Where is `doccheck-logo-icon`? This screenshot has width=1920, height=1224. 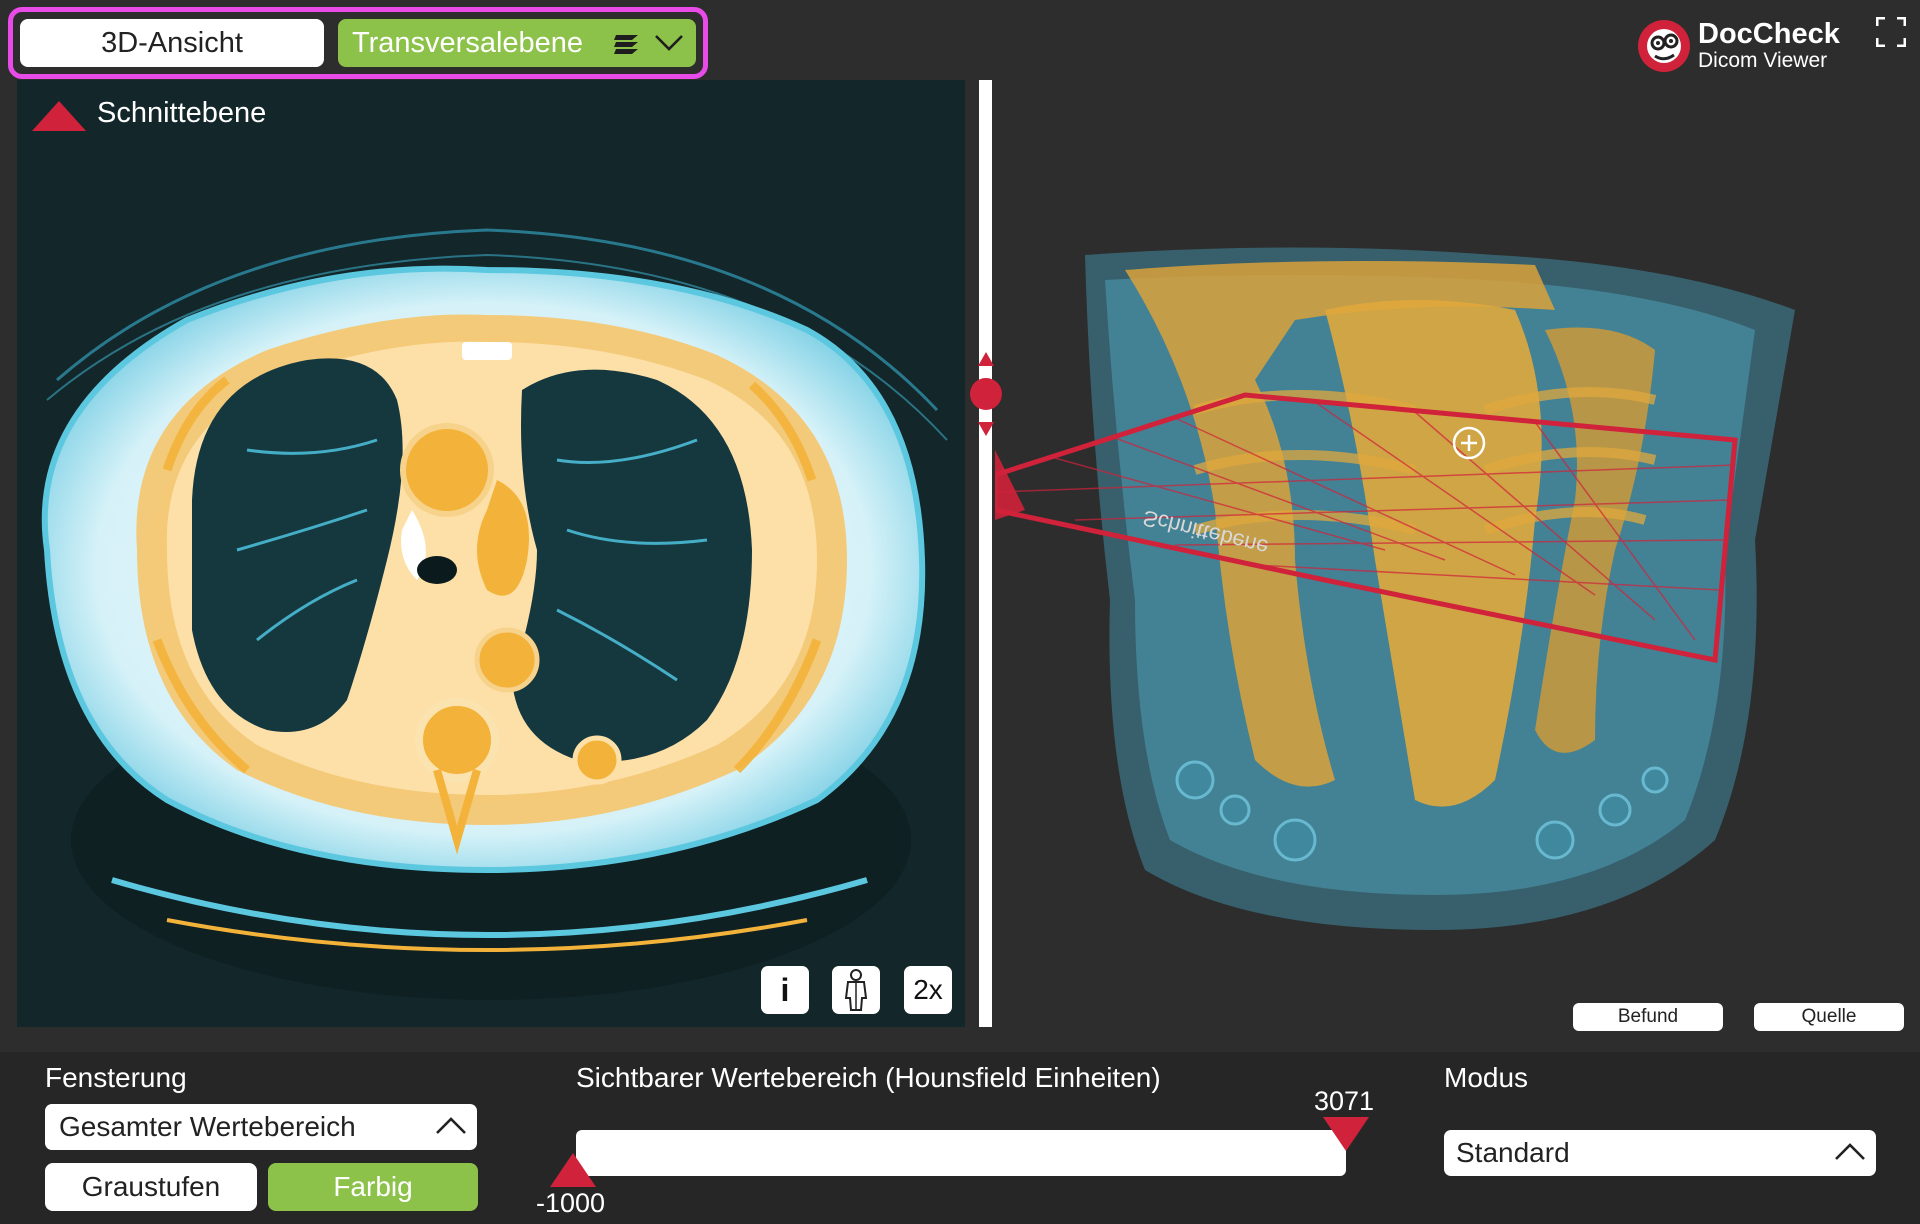
doccheck-logo-icon is located at coordinates (1664, 46).